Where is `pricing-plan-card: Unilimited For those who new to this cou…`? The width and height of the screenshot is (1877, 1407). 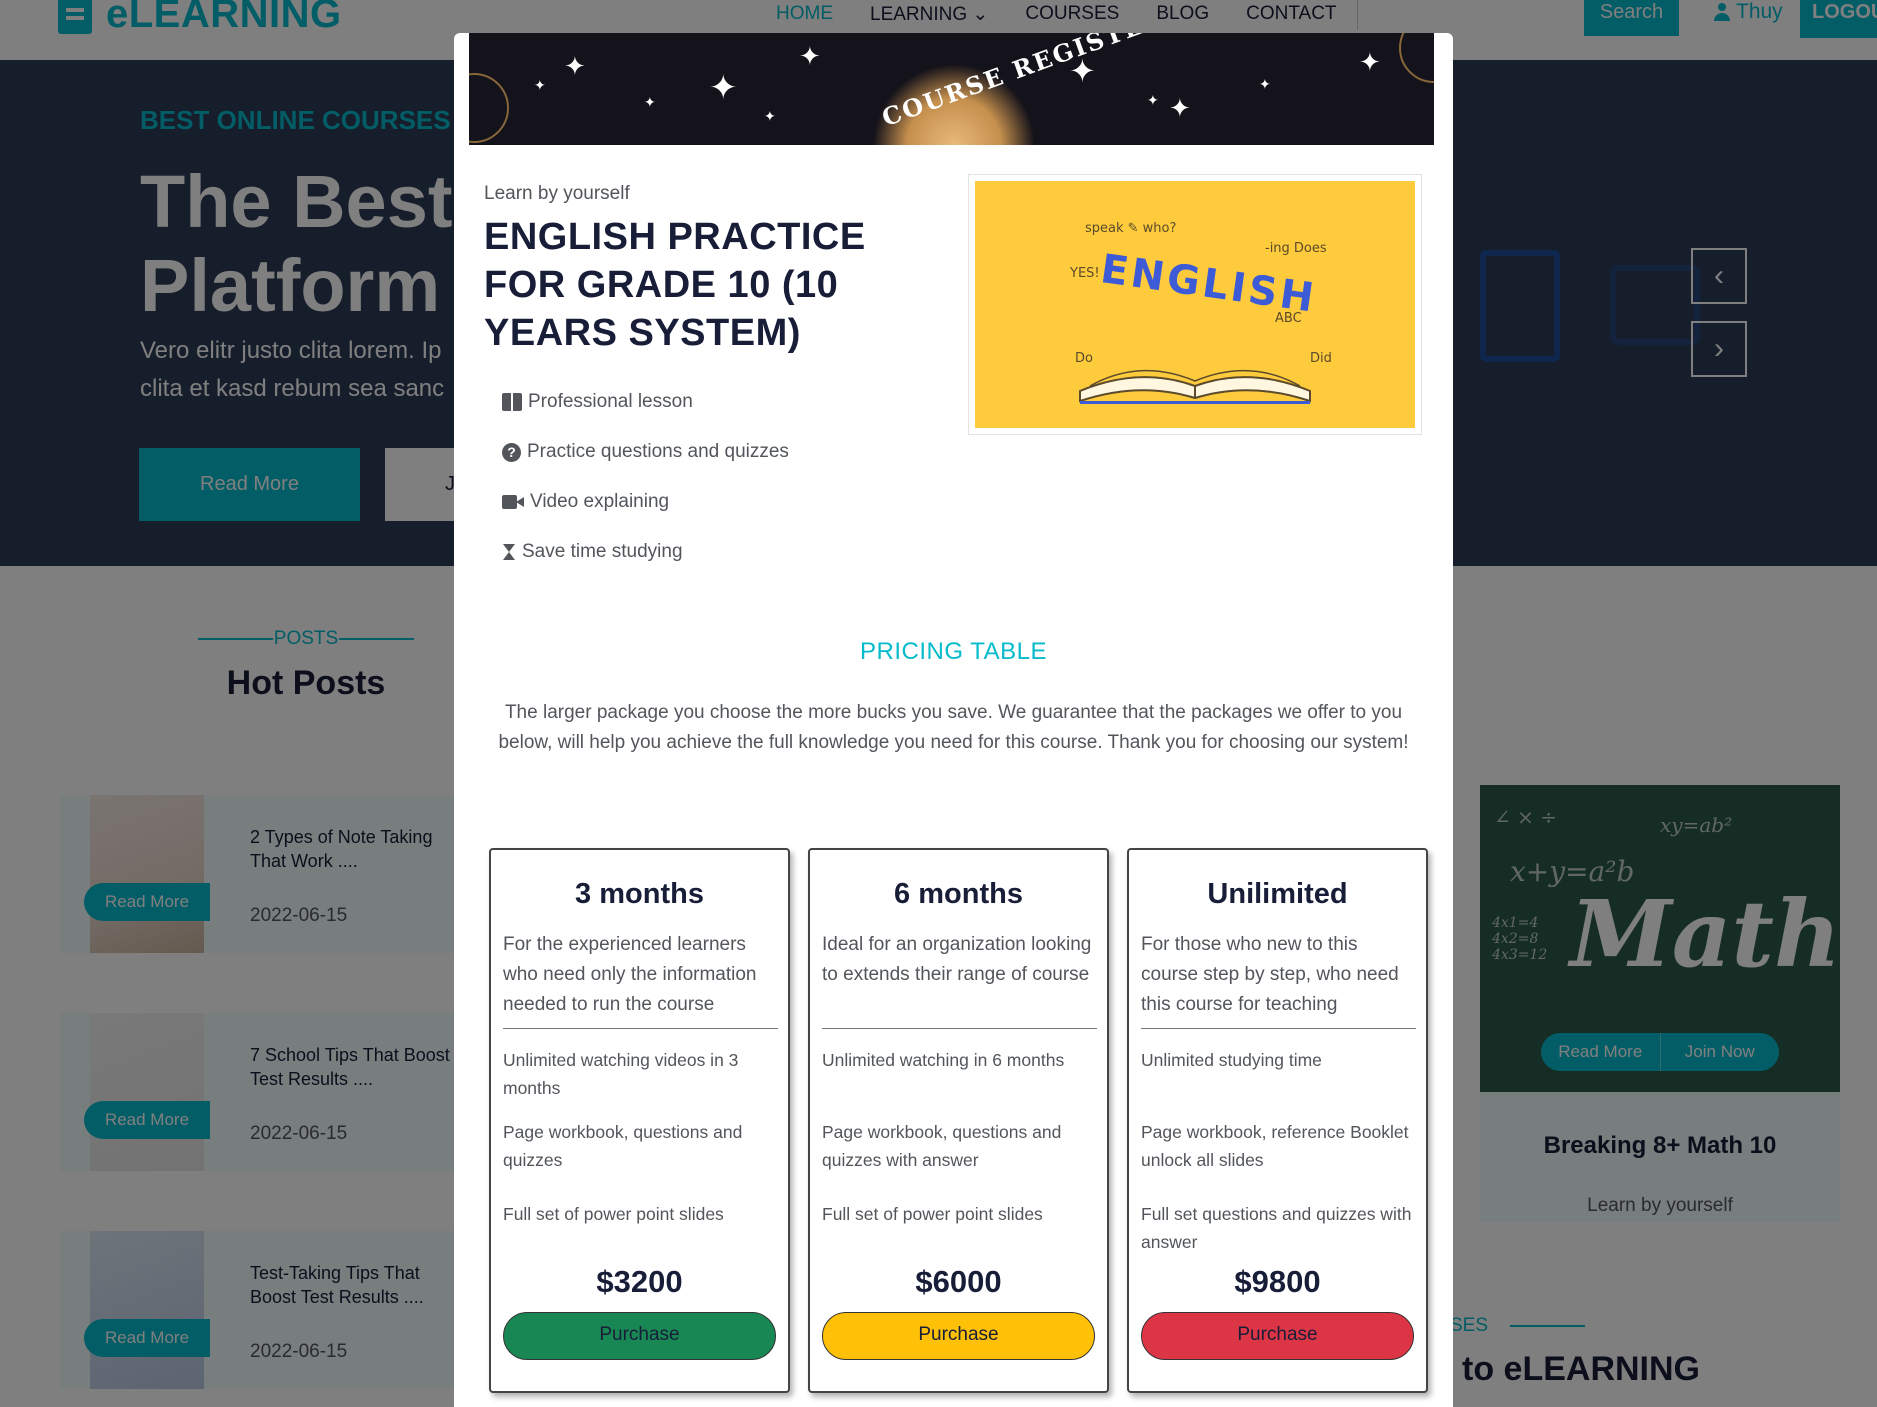 pricing-plan-card: Unilimited For those who new to this cou… is located at coordinates (1277, 1120).